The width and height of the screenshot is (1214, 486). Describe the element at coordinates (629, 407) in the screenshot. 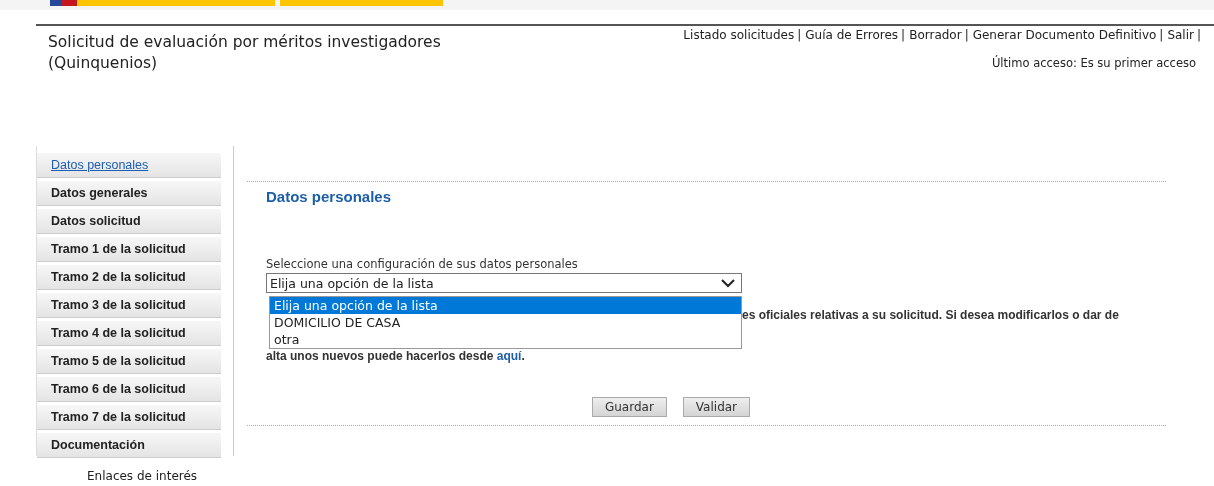

I see `form-button: Guardar` at that location.